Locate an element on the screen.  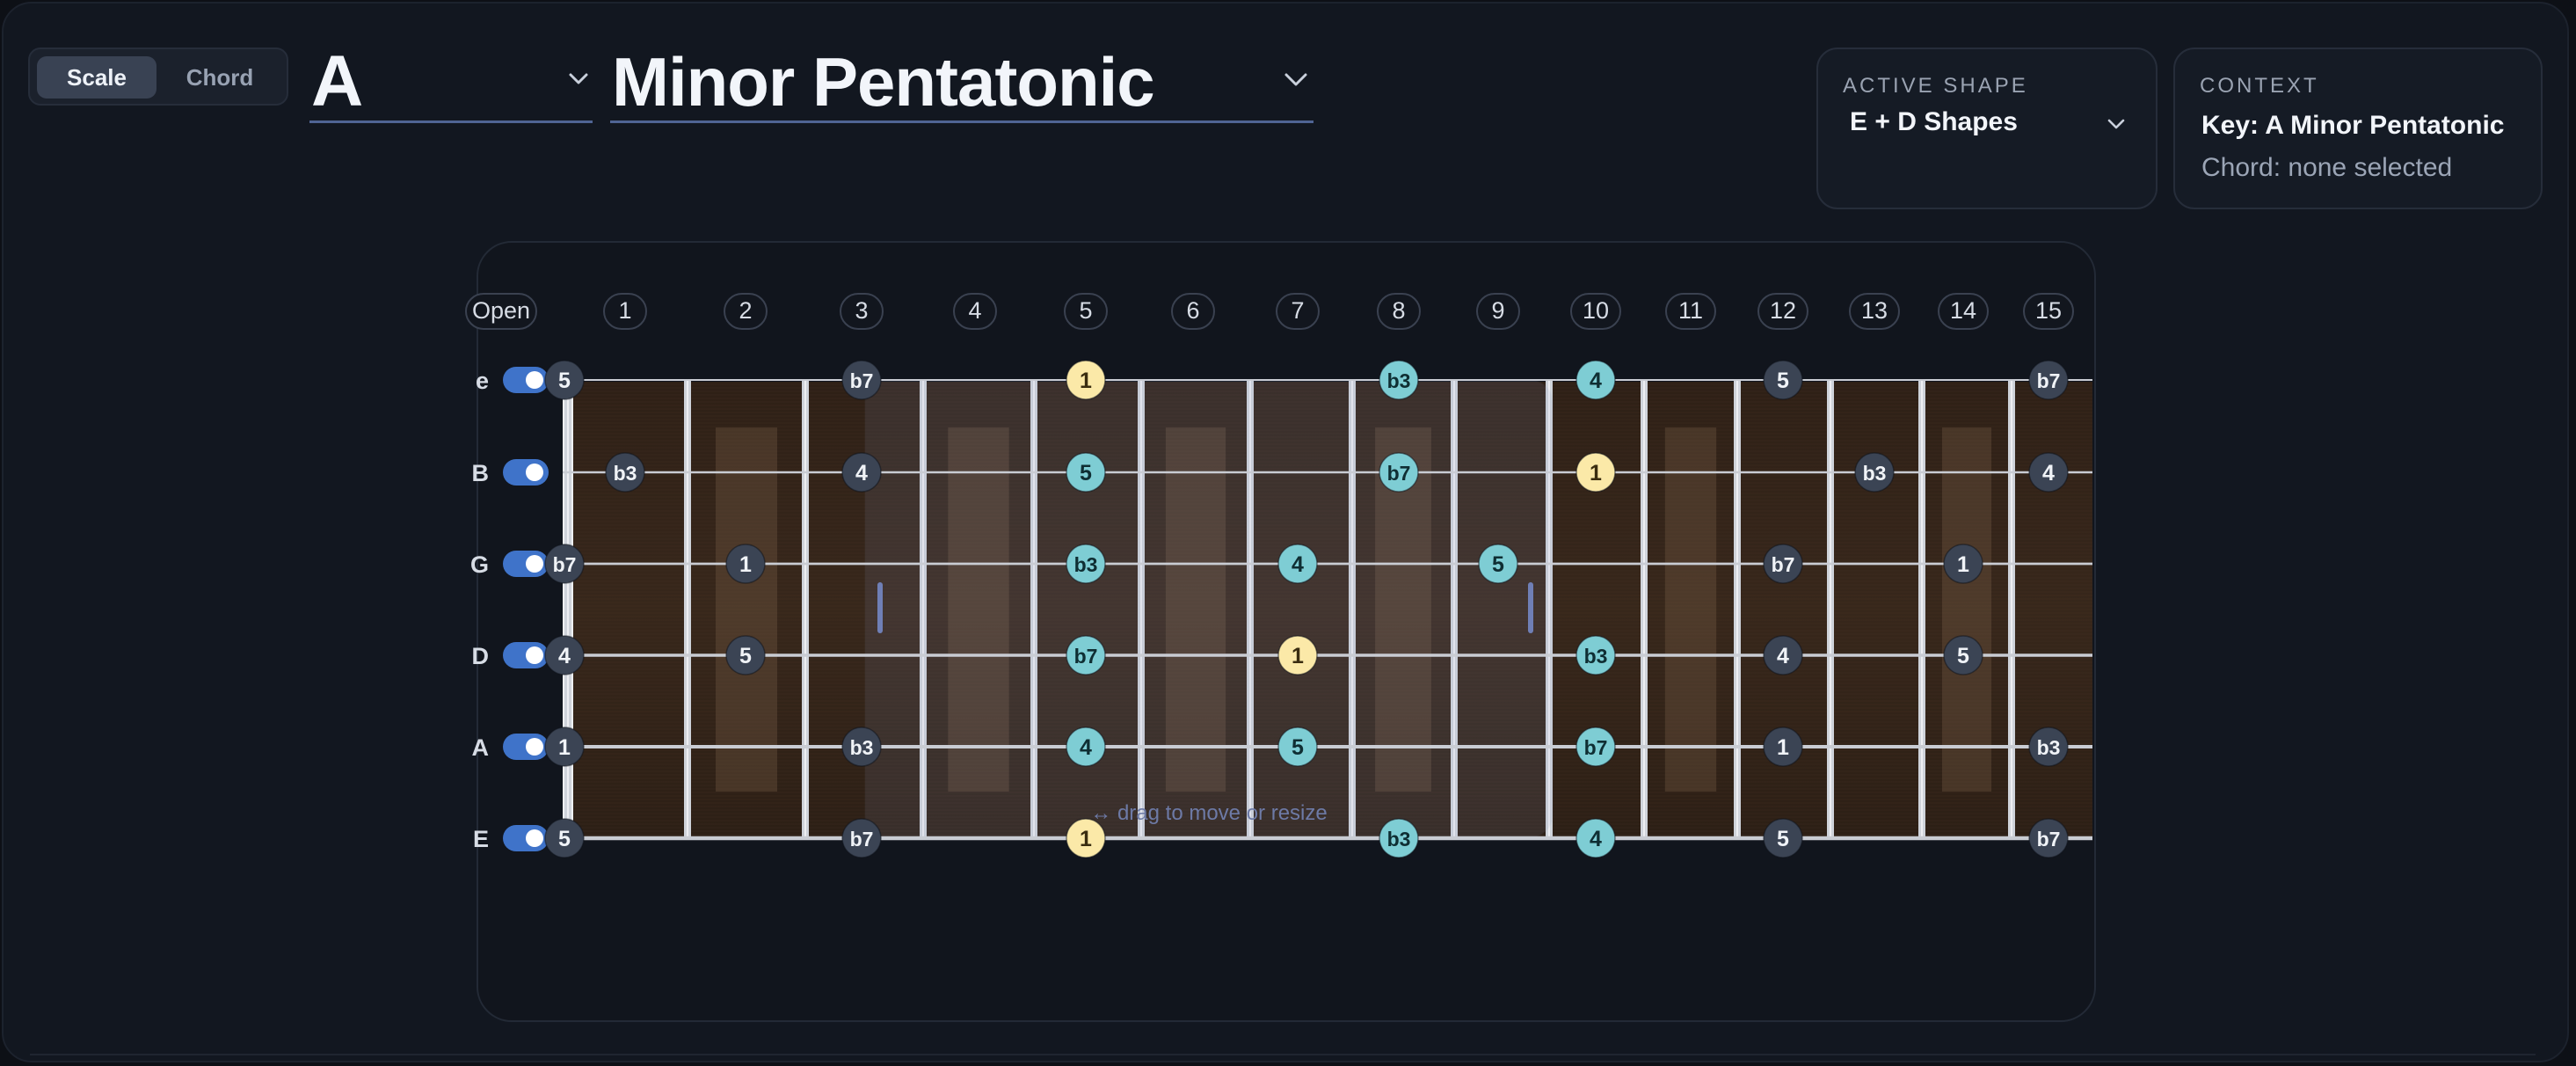
string-toggle-e is located at coordinates (526, 380).